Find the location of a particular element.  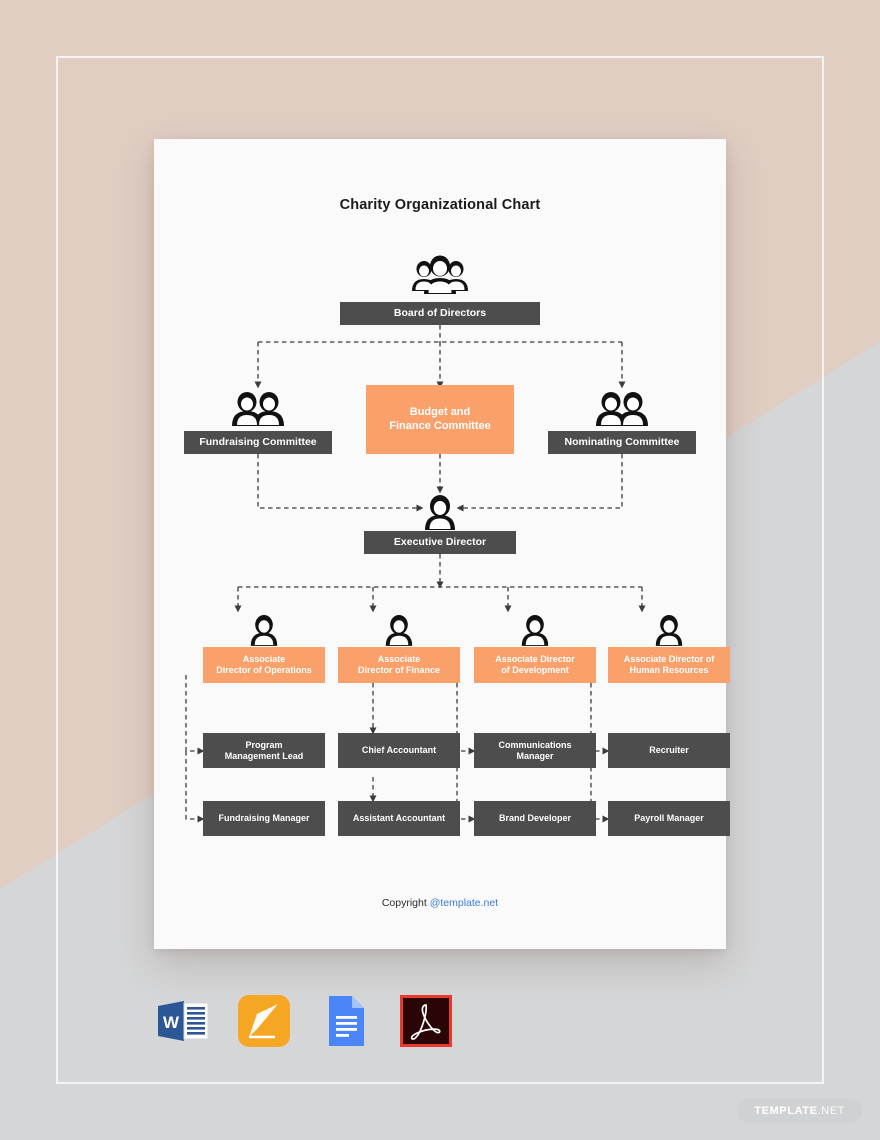

node-label: Budget and Finance Committee is located at coordinates (440, 419).